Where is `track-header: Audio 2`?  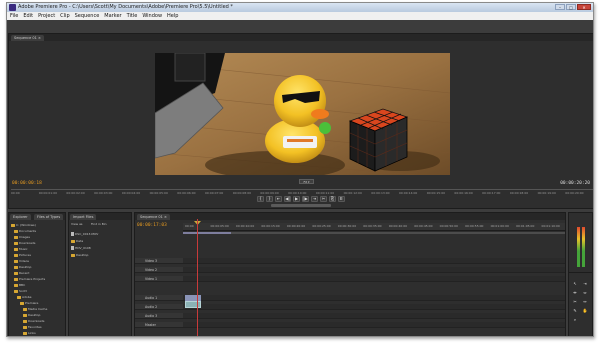
track-header: Audio 2 is located at coordinates (159, 307).